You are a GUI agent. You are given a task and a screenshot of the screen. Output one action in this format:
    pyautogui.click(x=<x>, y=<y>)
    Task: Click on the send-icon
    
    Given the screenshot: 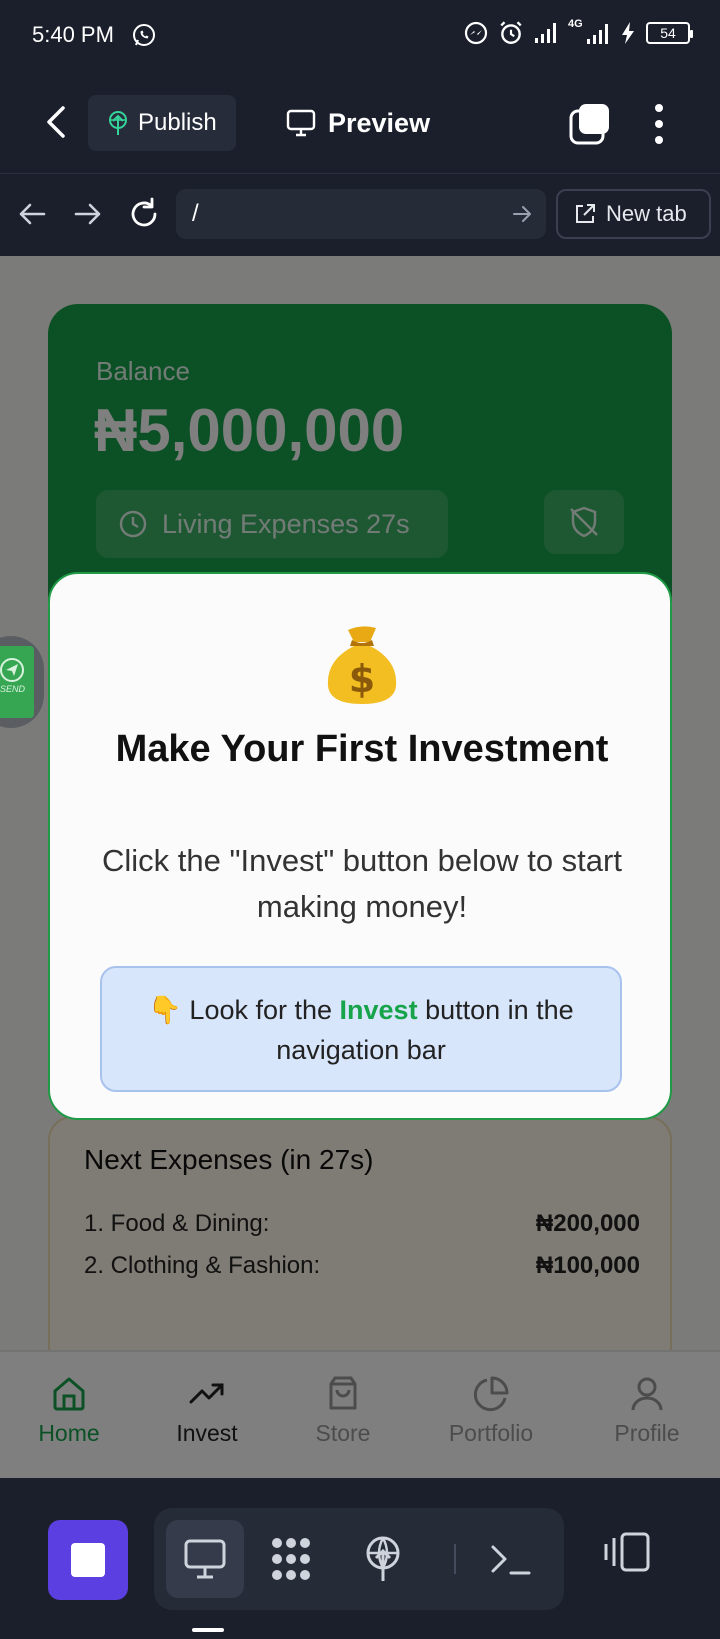 What is the action you would take?
    pyautogui.click(x=12, y=670)
    